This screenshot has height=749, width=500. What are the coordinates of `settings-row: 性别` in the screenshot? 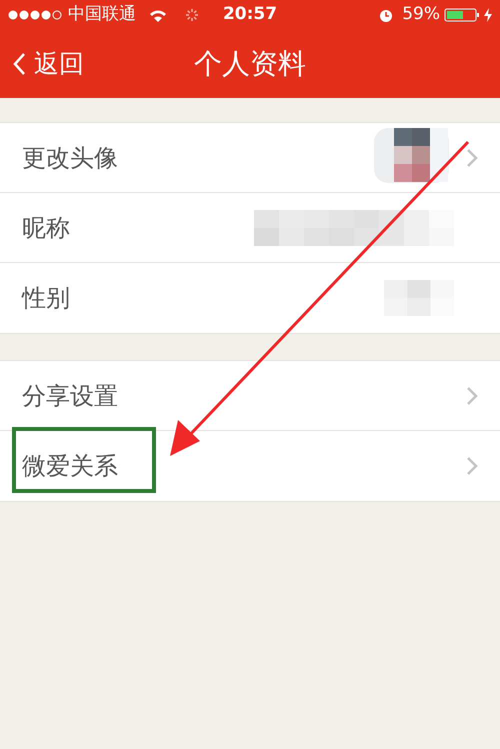 It's located at (250, 298).